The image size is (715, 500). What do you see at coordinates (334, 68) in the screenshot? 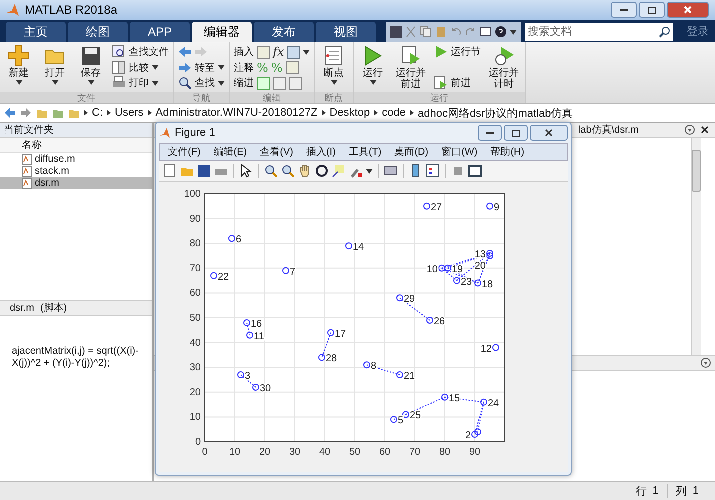
I see `ribbon-button: 断点` at bounding box center [334, 68].